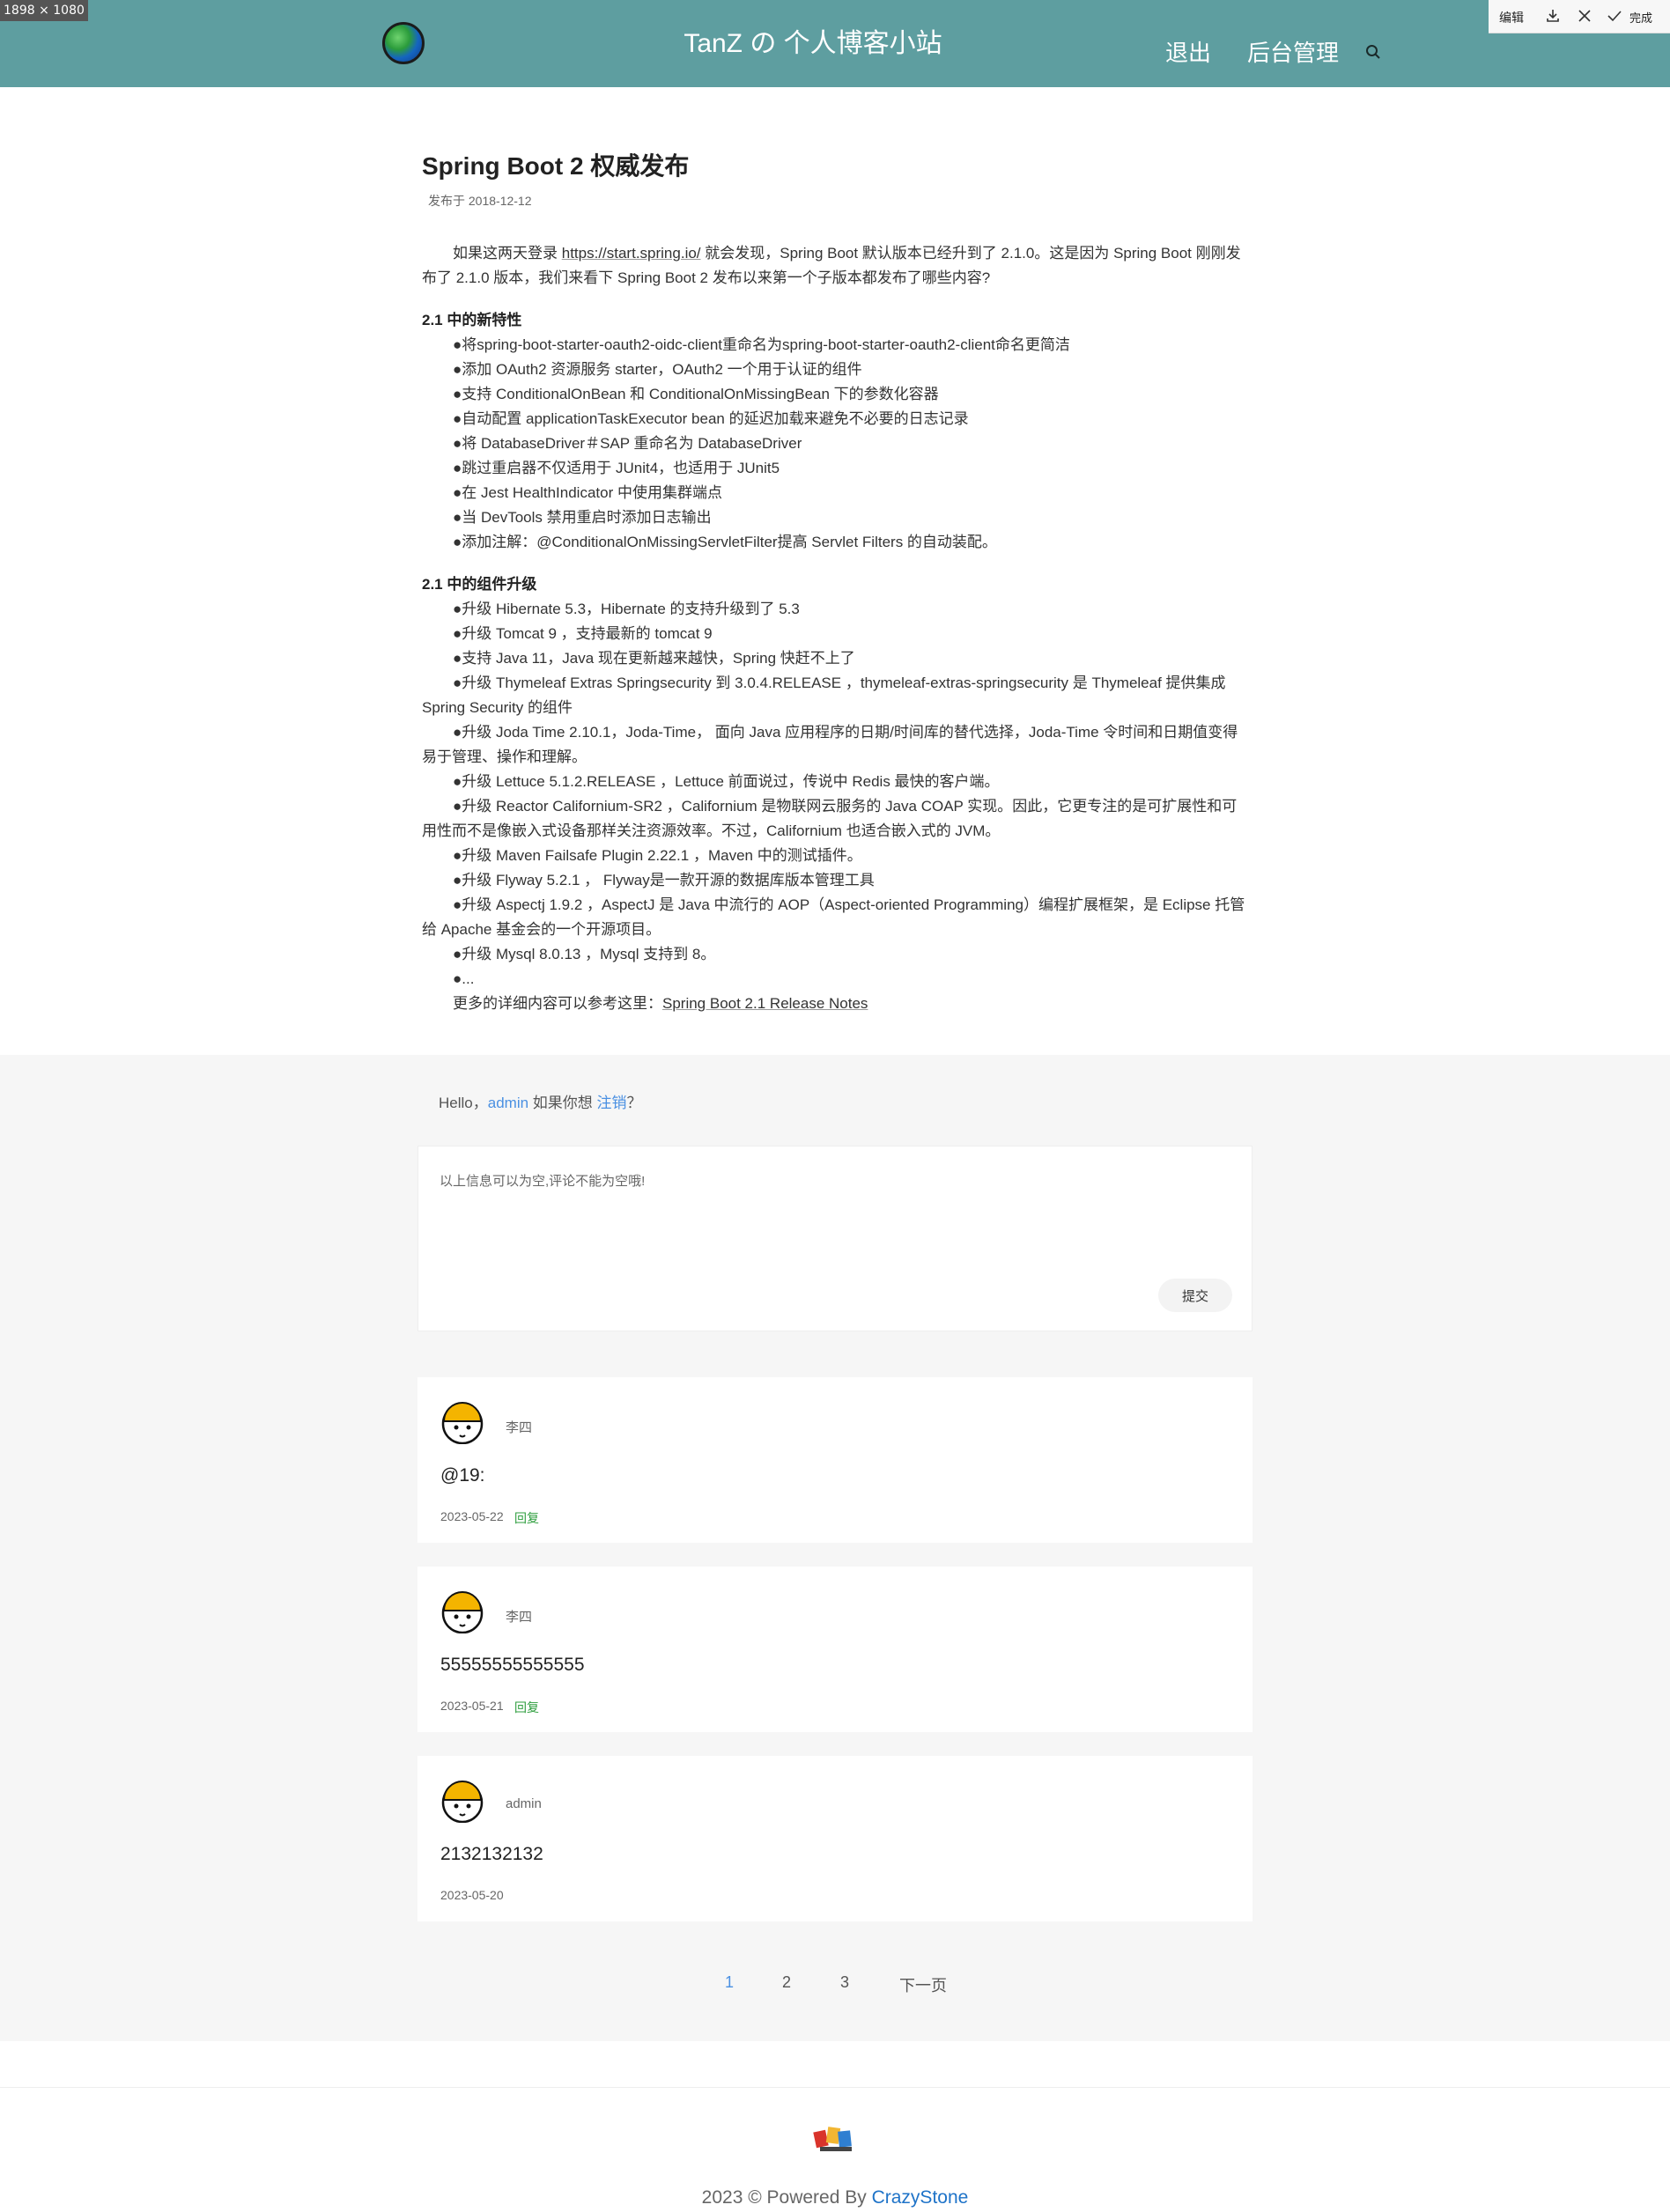 Image resolution: width=1670 pixels, height=2212 pixels. I want to click on comment-textarea: 以上信息可以为空,评论不能为空哦! 提交, so click(835, 1238).